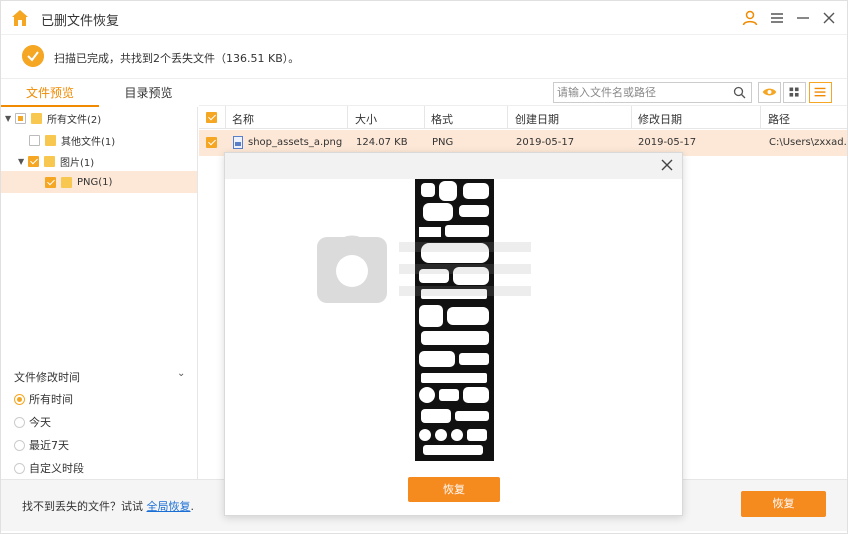  What do you see at coordinates (77, 163) in the screenshot?
I see `tree-label: 图片(1)` at bounding box center [77, 163].